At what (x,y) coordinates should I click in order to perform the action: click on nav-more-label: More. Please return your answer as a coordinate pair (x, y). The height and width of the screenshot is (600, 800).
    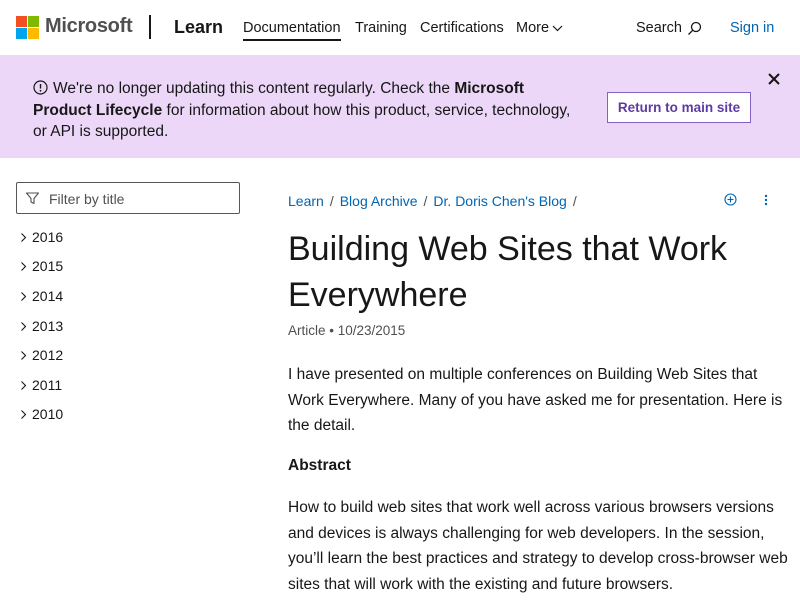
    Looking at the image, I should click on (533, 28).